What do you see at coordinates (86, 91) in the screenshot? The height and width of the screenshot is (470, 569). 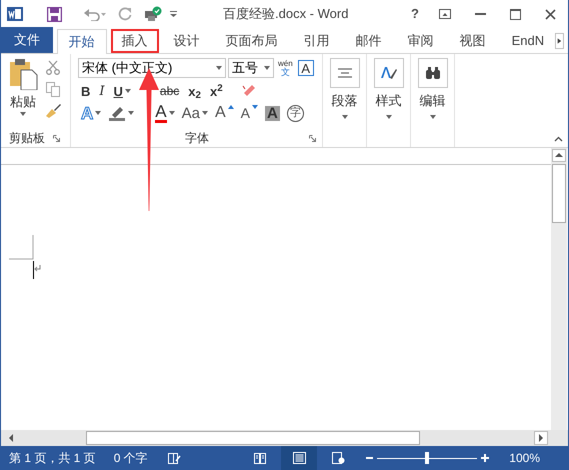 I see `bold-button: B` at bounding box center [86, 91].